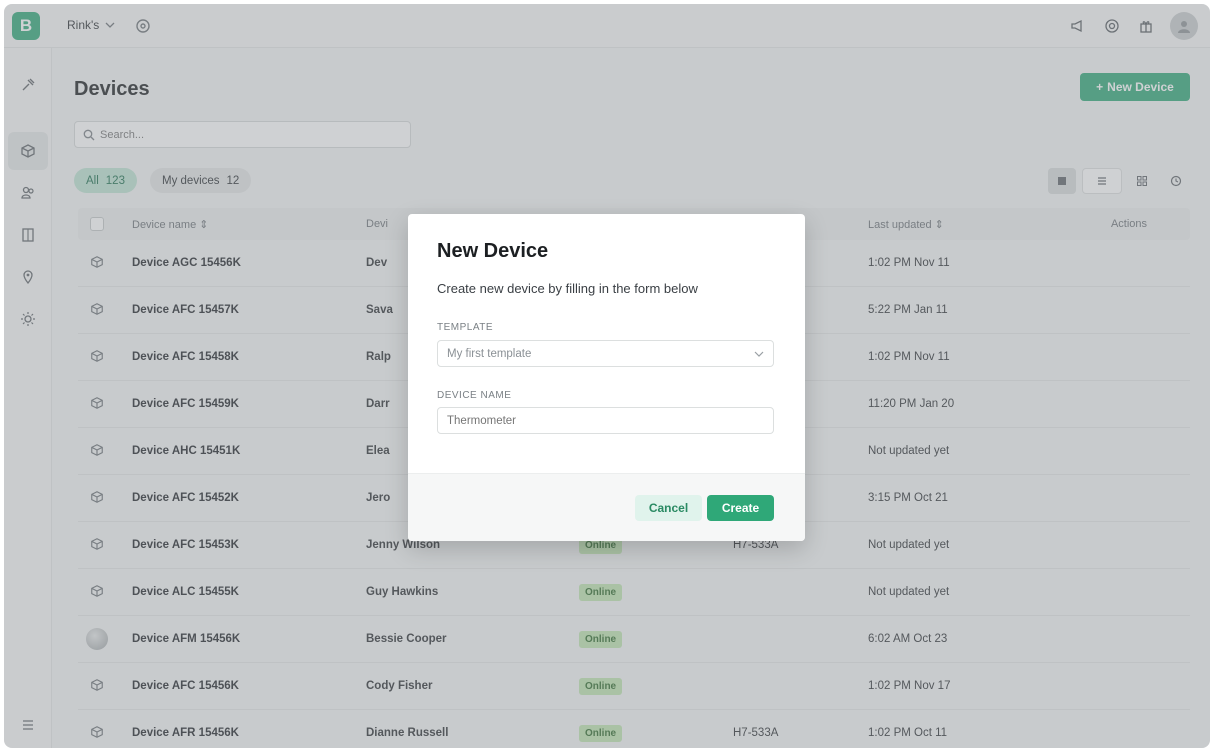 The width and height of the screenshot is (1214, 751). What do you see at coordinates (493, 251) in the screenshot?
I see `dialog-title: New Device` at bounding box center [493, 251].